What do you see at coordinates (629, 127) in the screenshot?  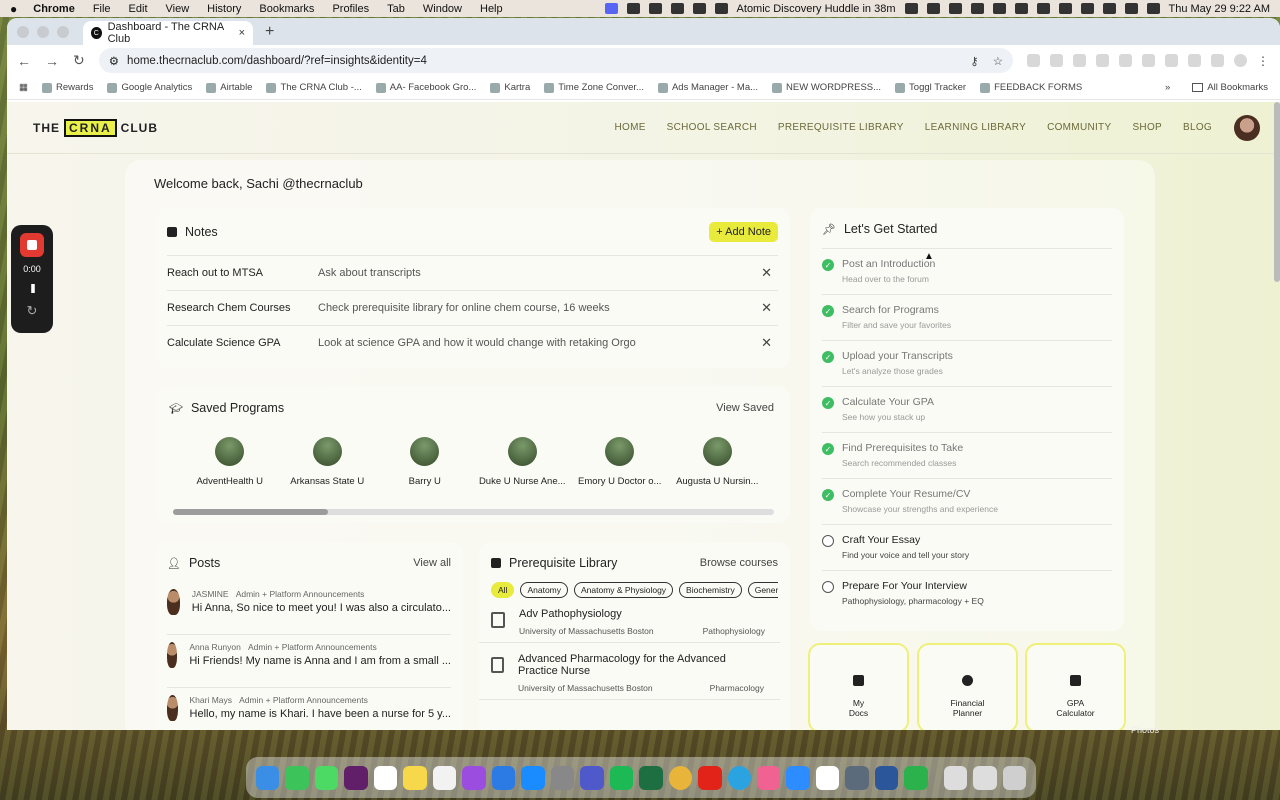 I see `nav-home: HOME` at bounding box center [629, 127].